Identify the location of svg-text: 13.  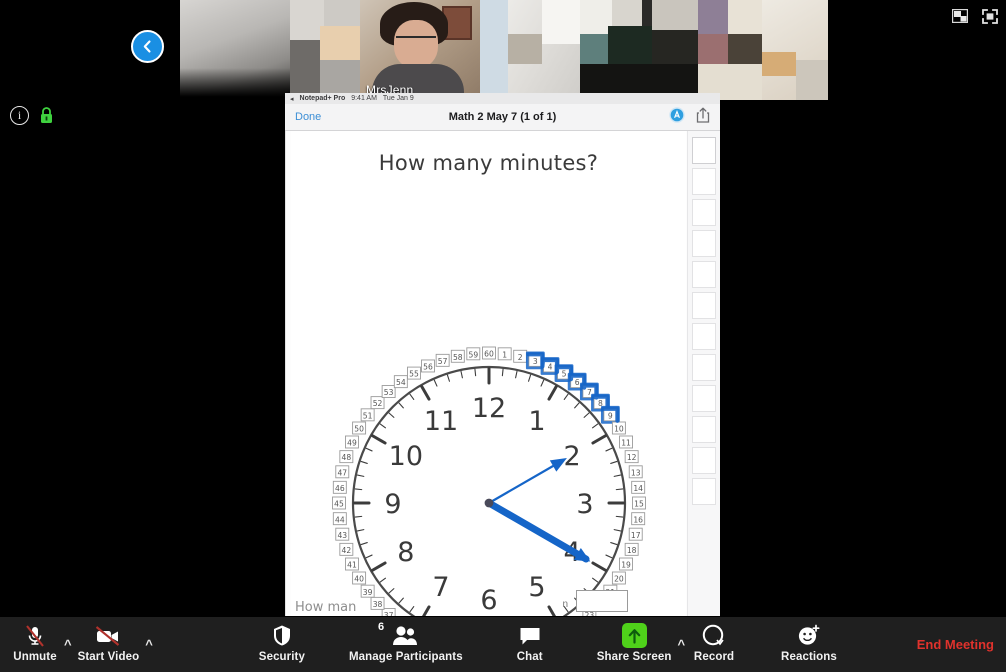
(635, 472).